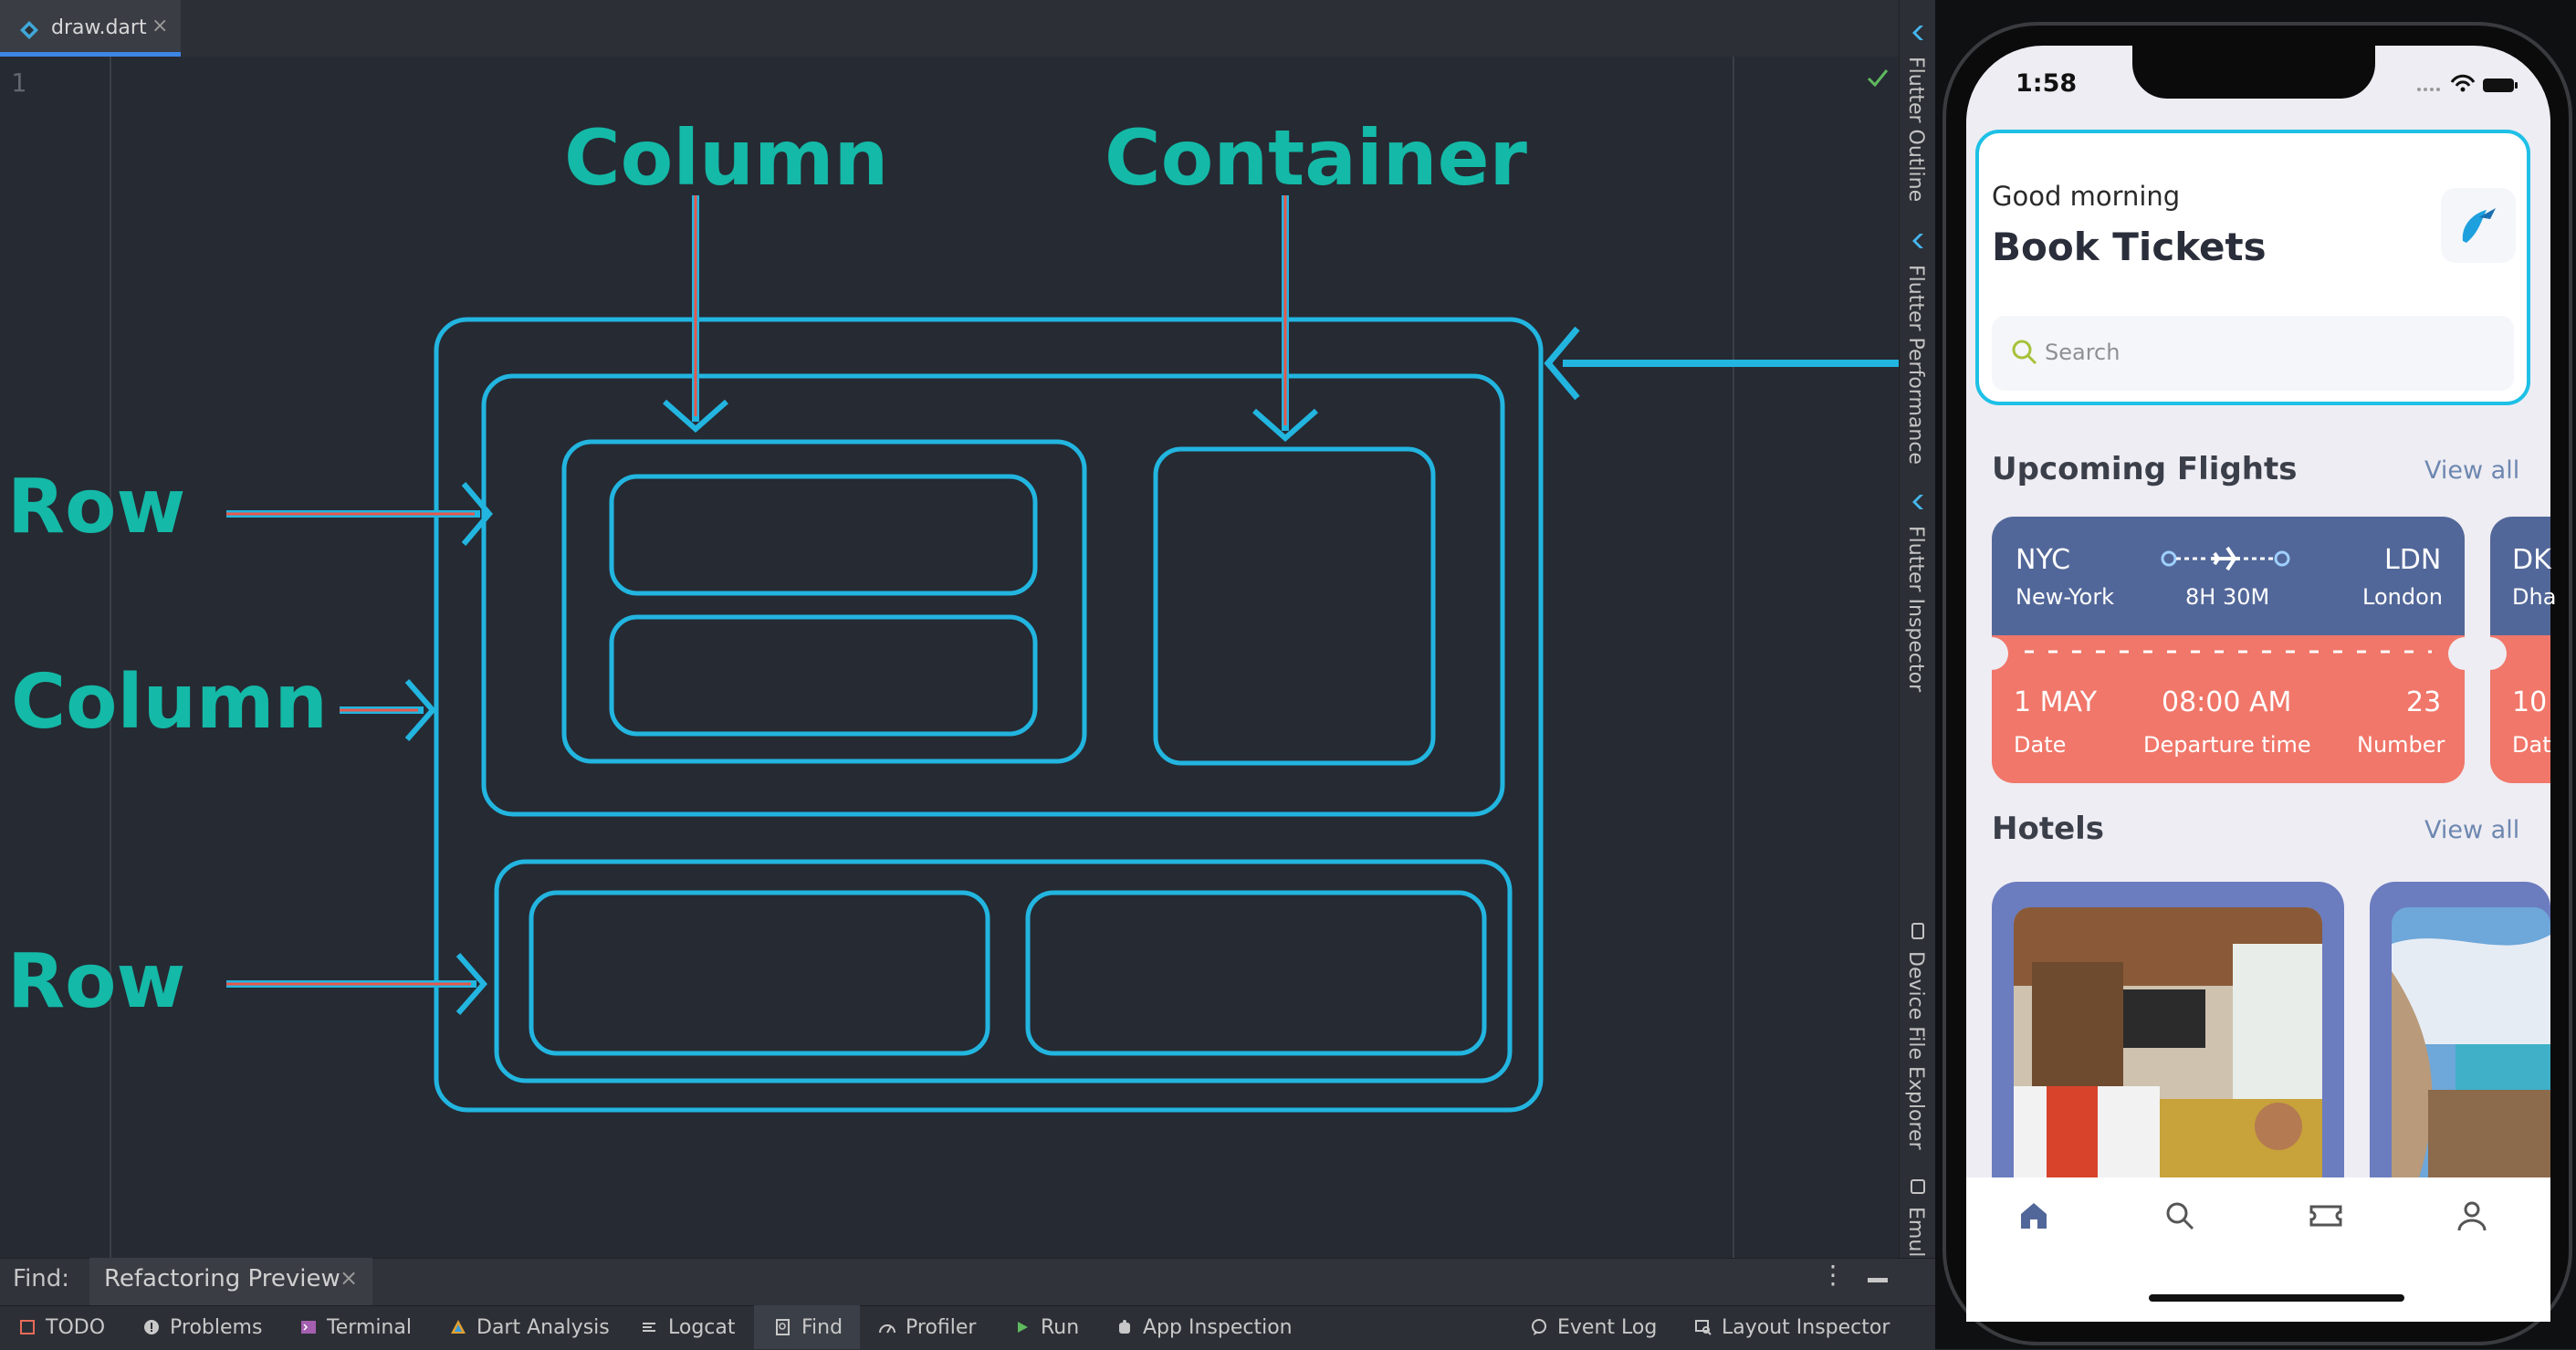 Image resolution: width=2576 pixels, height=1350 pixels. Describe the element at coordinates (2225, 559) in the screenshot. I see `flight-path-plane-icon` at that location.